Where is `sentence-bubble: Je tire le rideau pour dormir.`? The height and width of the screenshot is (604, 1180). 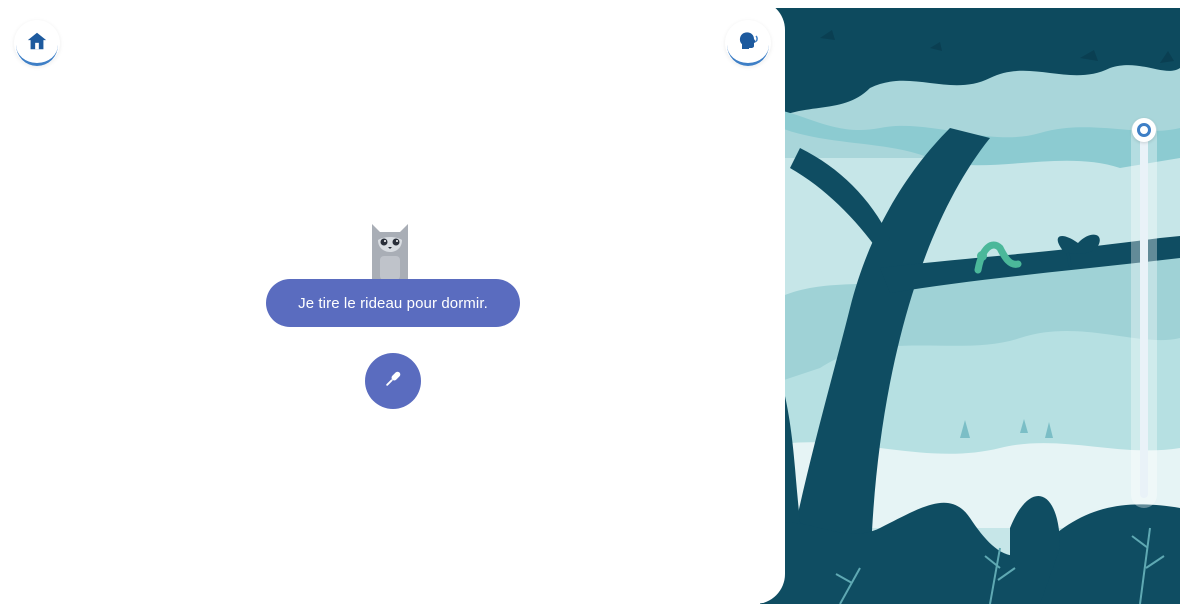 sentence-bubble: Je tire le rideau pour dormir. is located at coordinates (393, 303).